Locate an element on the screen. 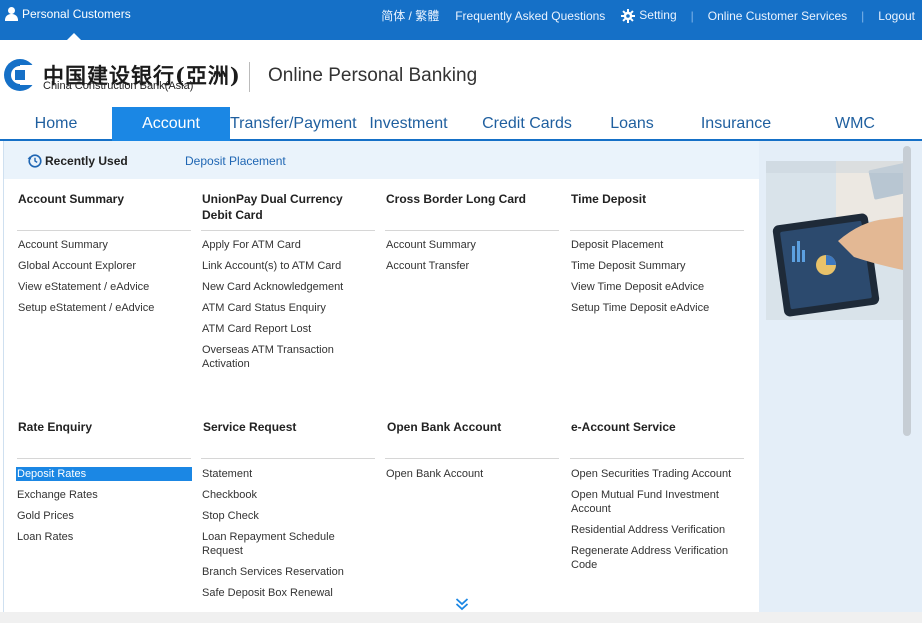 This screenshot has height=623, width=922. language-switch-link: 简体 / 繁體 is located at coordinates (410, 15).